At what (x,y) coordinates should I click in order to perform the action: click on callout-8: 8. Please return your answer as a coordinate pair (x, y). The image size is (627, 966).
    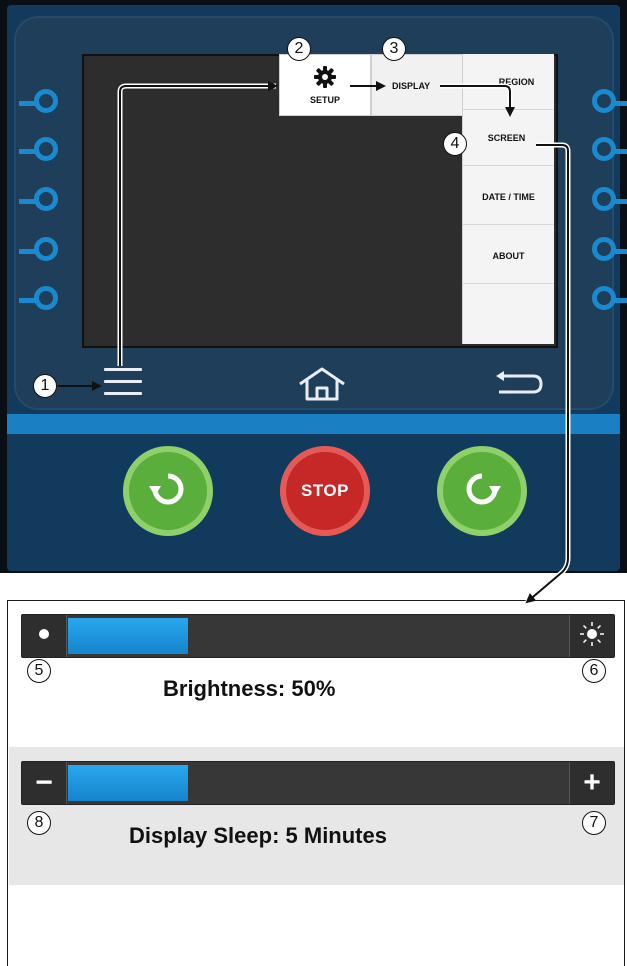
    Looking at the image, I should click on (39, 823).